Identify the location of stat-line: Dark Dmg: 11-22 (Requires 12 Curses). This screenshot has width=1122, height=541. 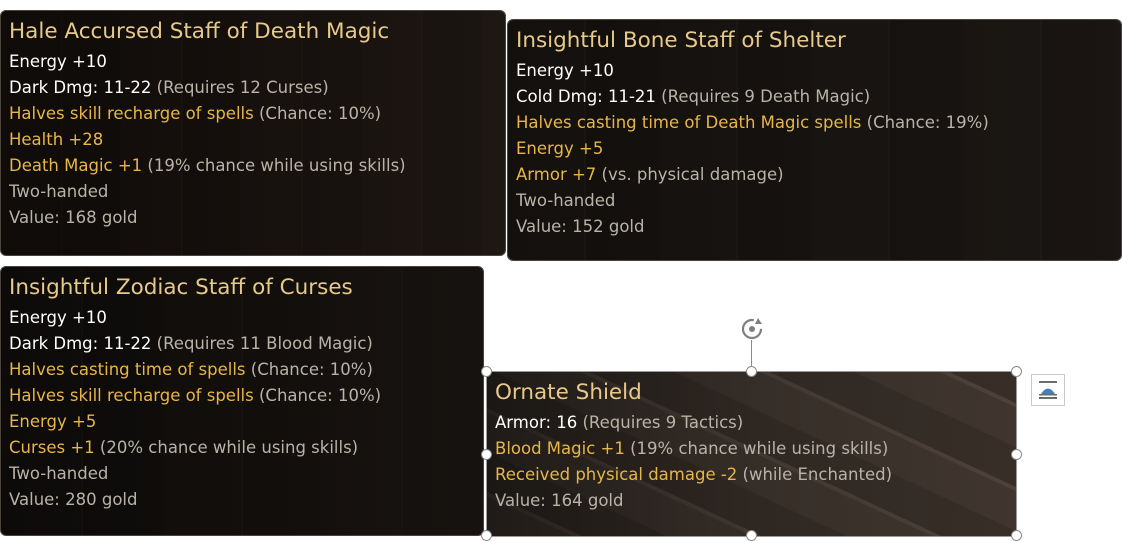
(169, 87).